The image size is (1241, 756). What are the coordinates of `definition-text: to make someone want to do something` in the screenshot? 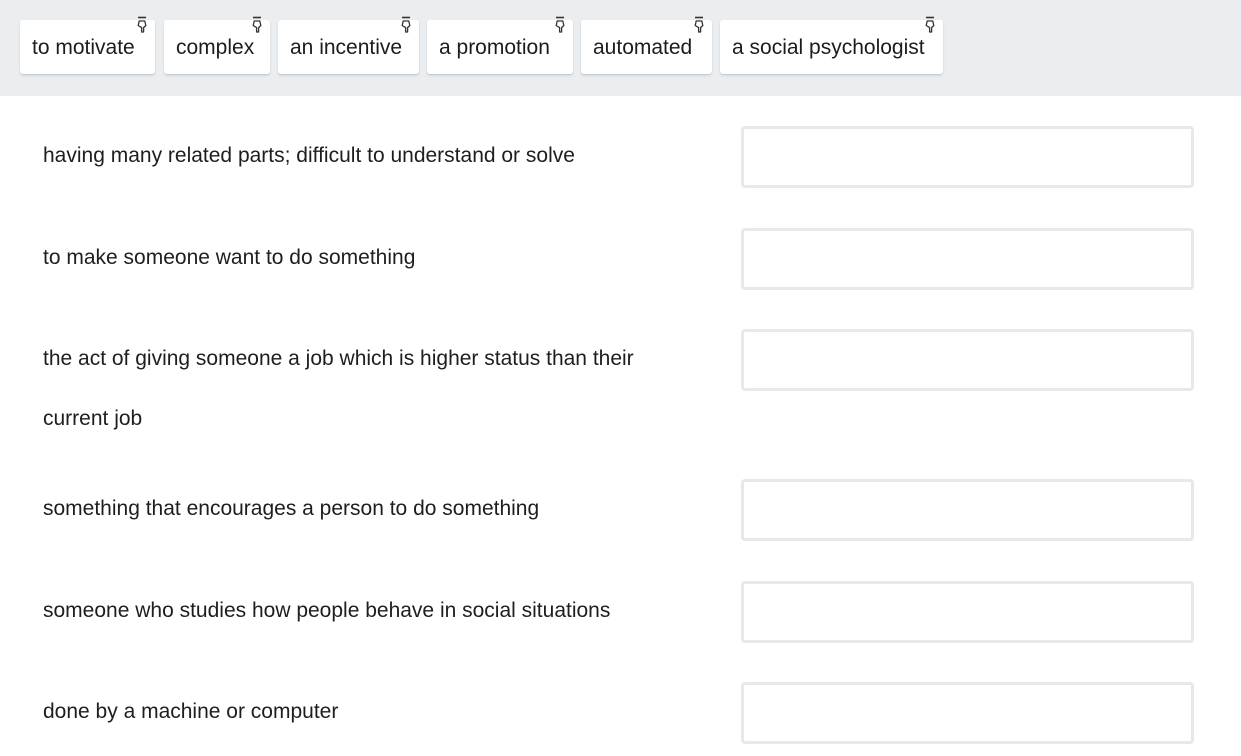 It's located at (229, 257).